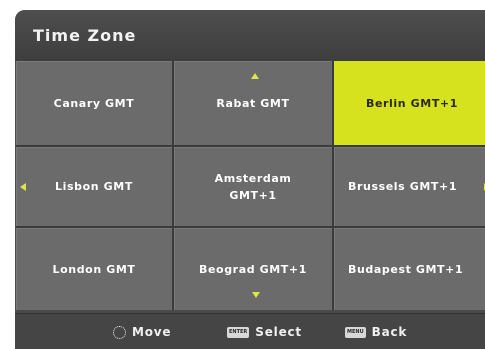 The image size is (485, 349). I want to click on zone-label: Beograd GMT+1, so click(253, 269).